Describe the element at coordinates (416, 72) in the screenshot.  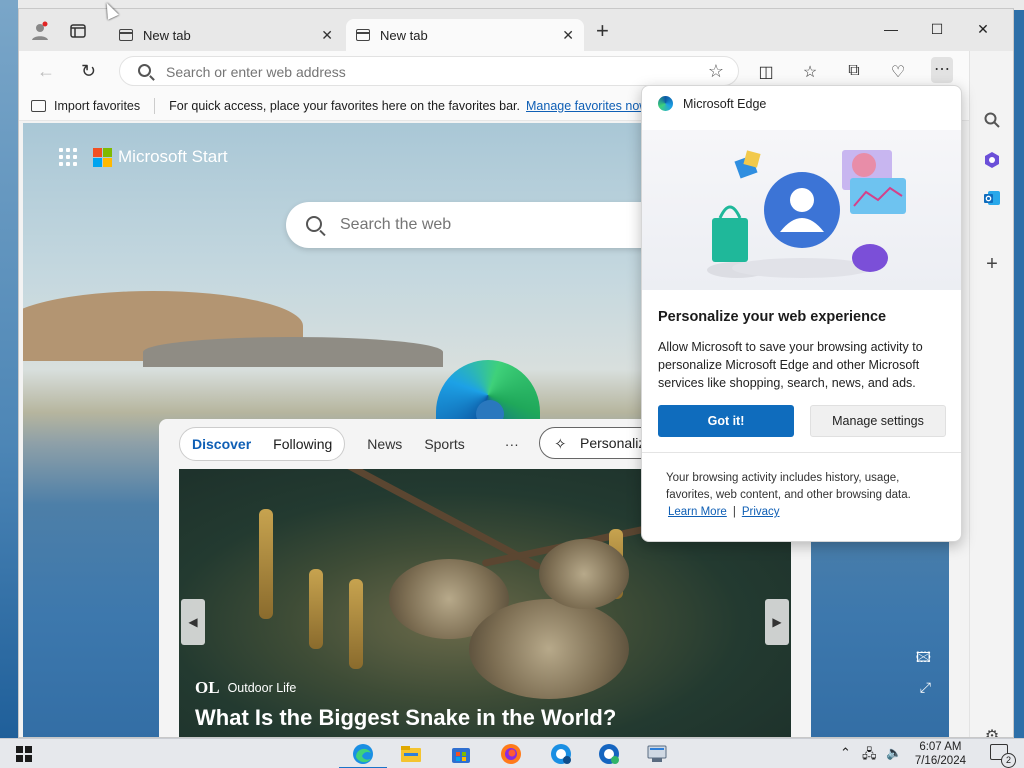
I see `address-input` at that location.